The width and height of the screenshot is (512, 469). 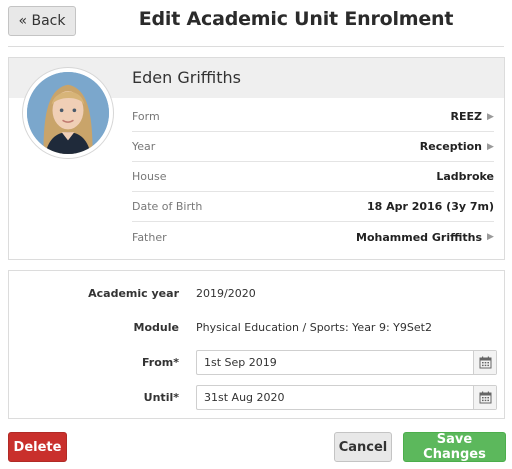 What do you see at coordinates (161, 397) in the screenshot?
I see `until-label: Until*` at bounding box center [161, 397].